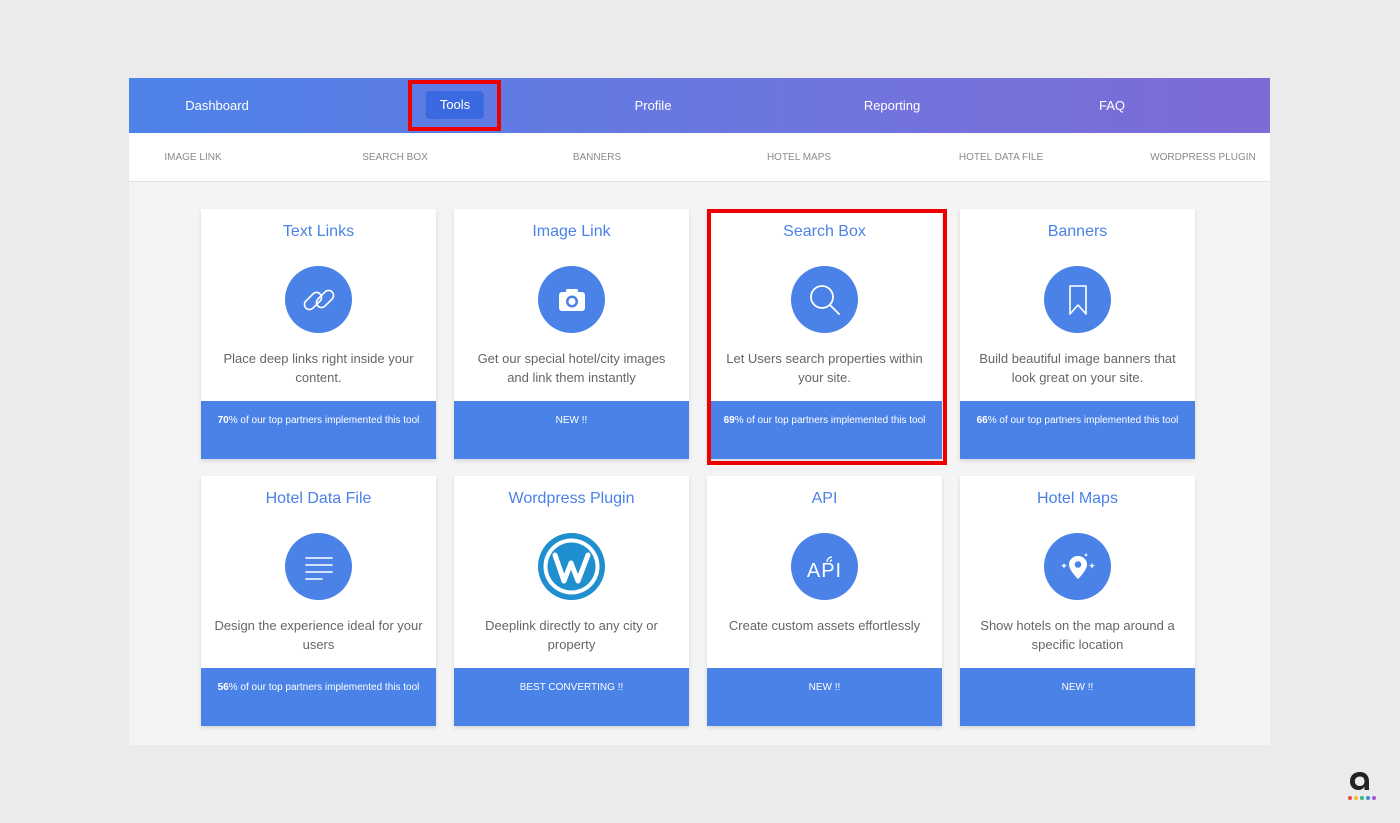 This screenshot has height=823, width=1400. What do you see at coordinates (1077, 566) in the screenshot?
I see `map-pin-icon` at bounding box center [1077, 566].